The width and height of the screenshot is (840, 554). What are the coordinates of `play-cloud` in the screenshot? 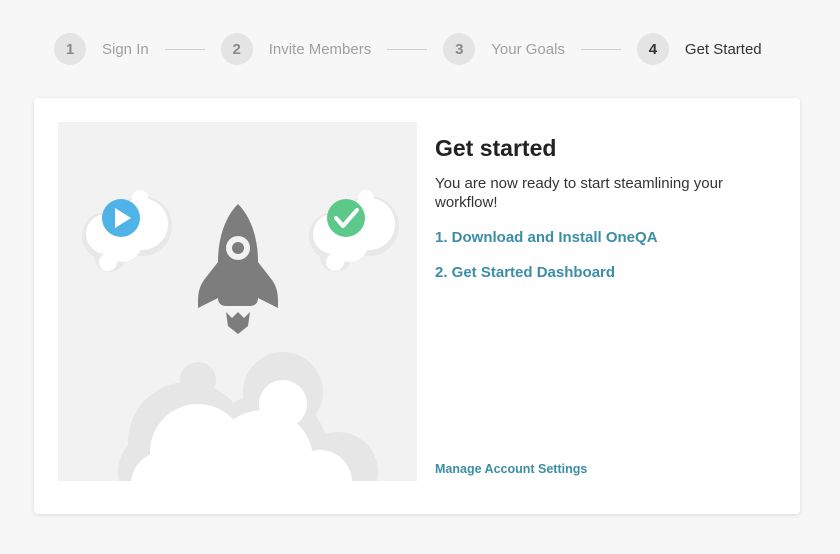 It's located at (127, 231).